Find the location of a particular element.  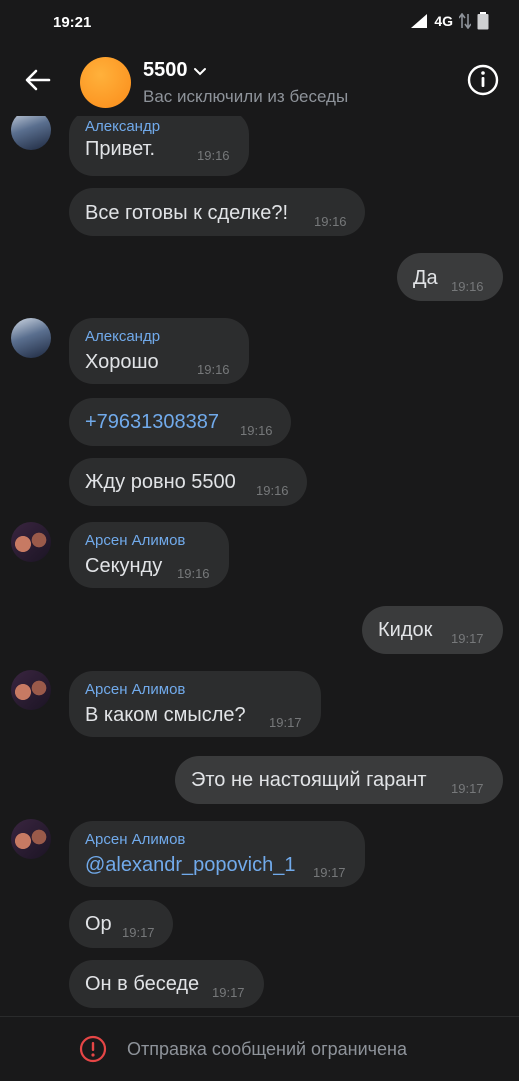

message-bubble: Арсен Алимов @alexandr_popovich_1 19:17 is located at coordinates (217, 854).